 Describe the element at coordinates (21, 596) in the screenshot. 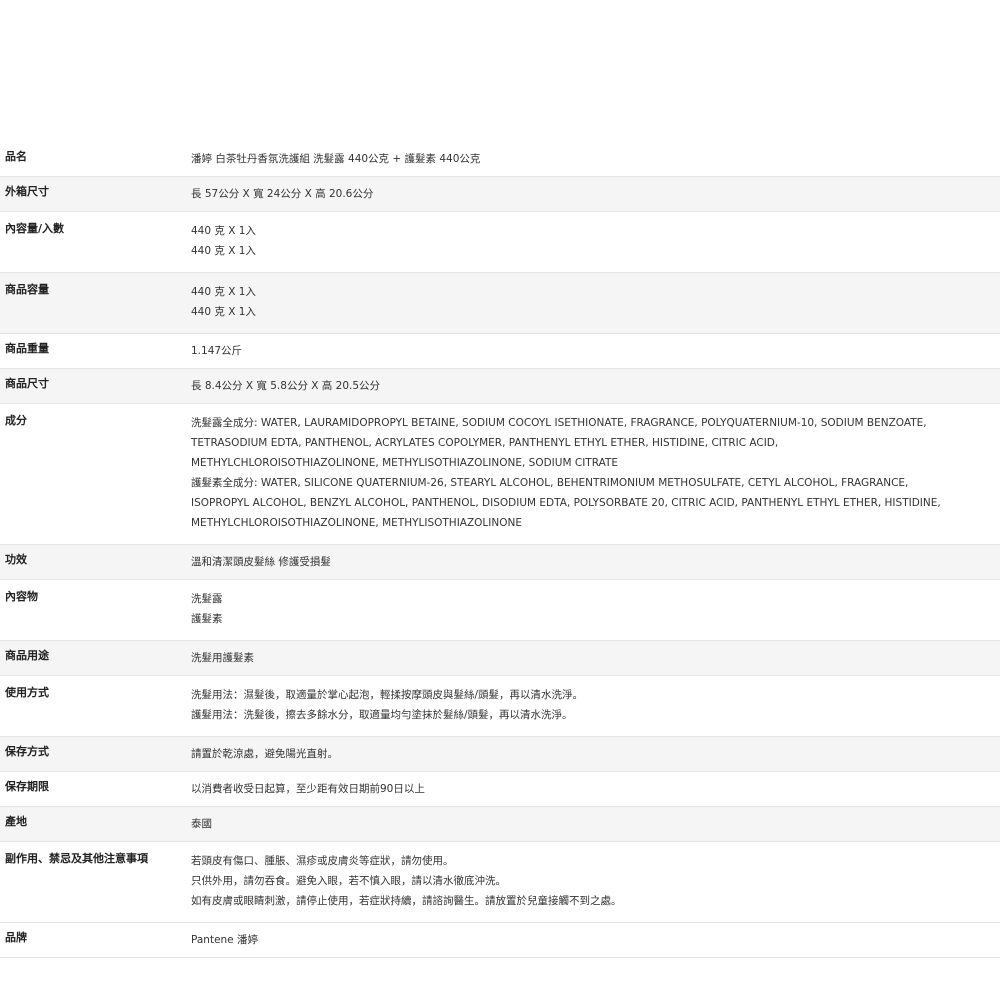

I see `spec-label: 內容物` at that location.